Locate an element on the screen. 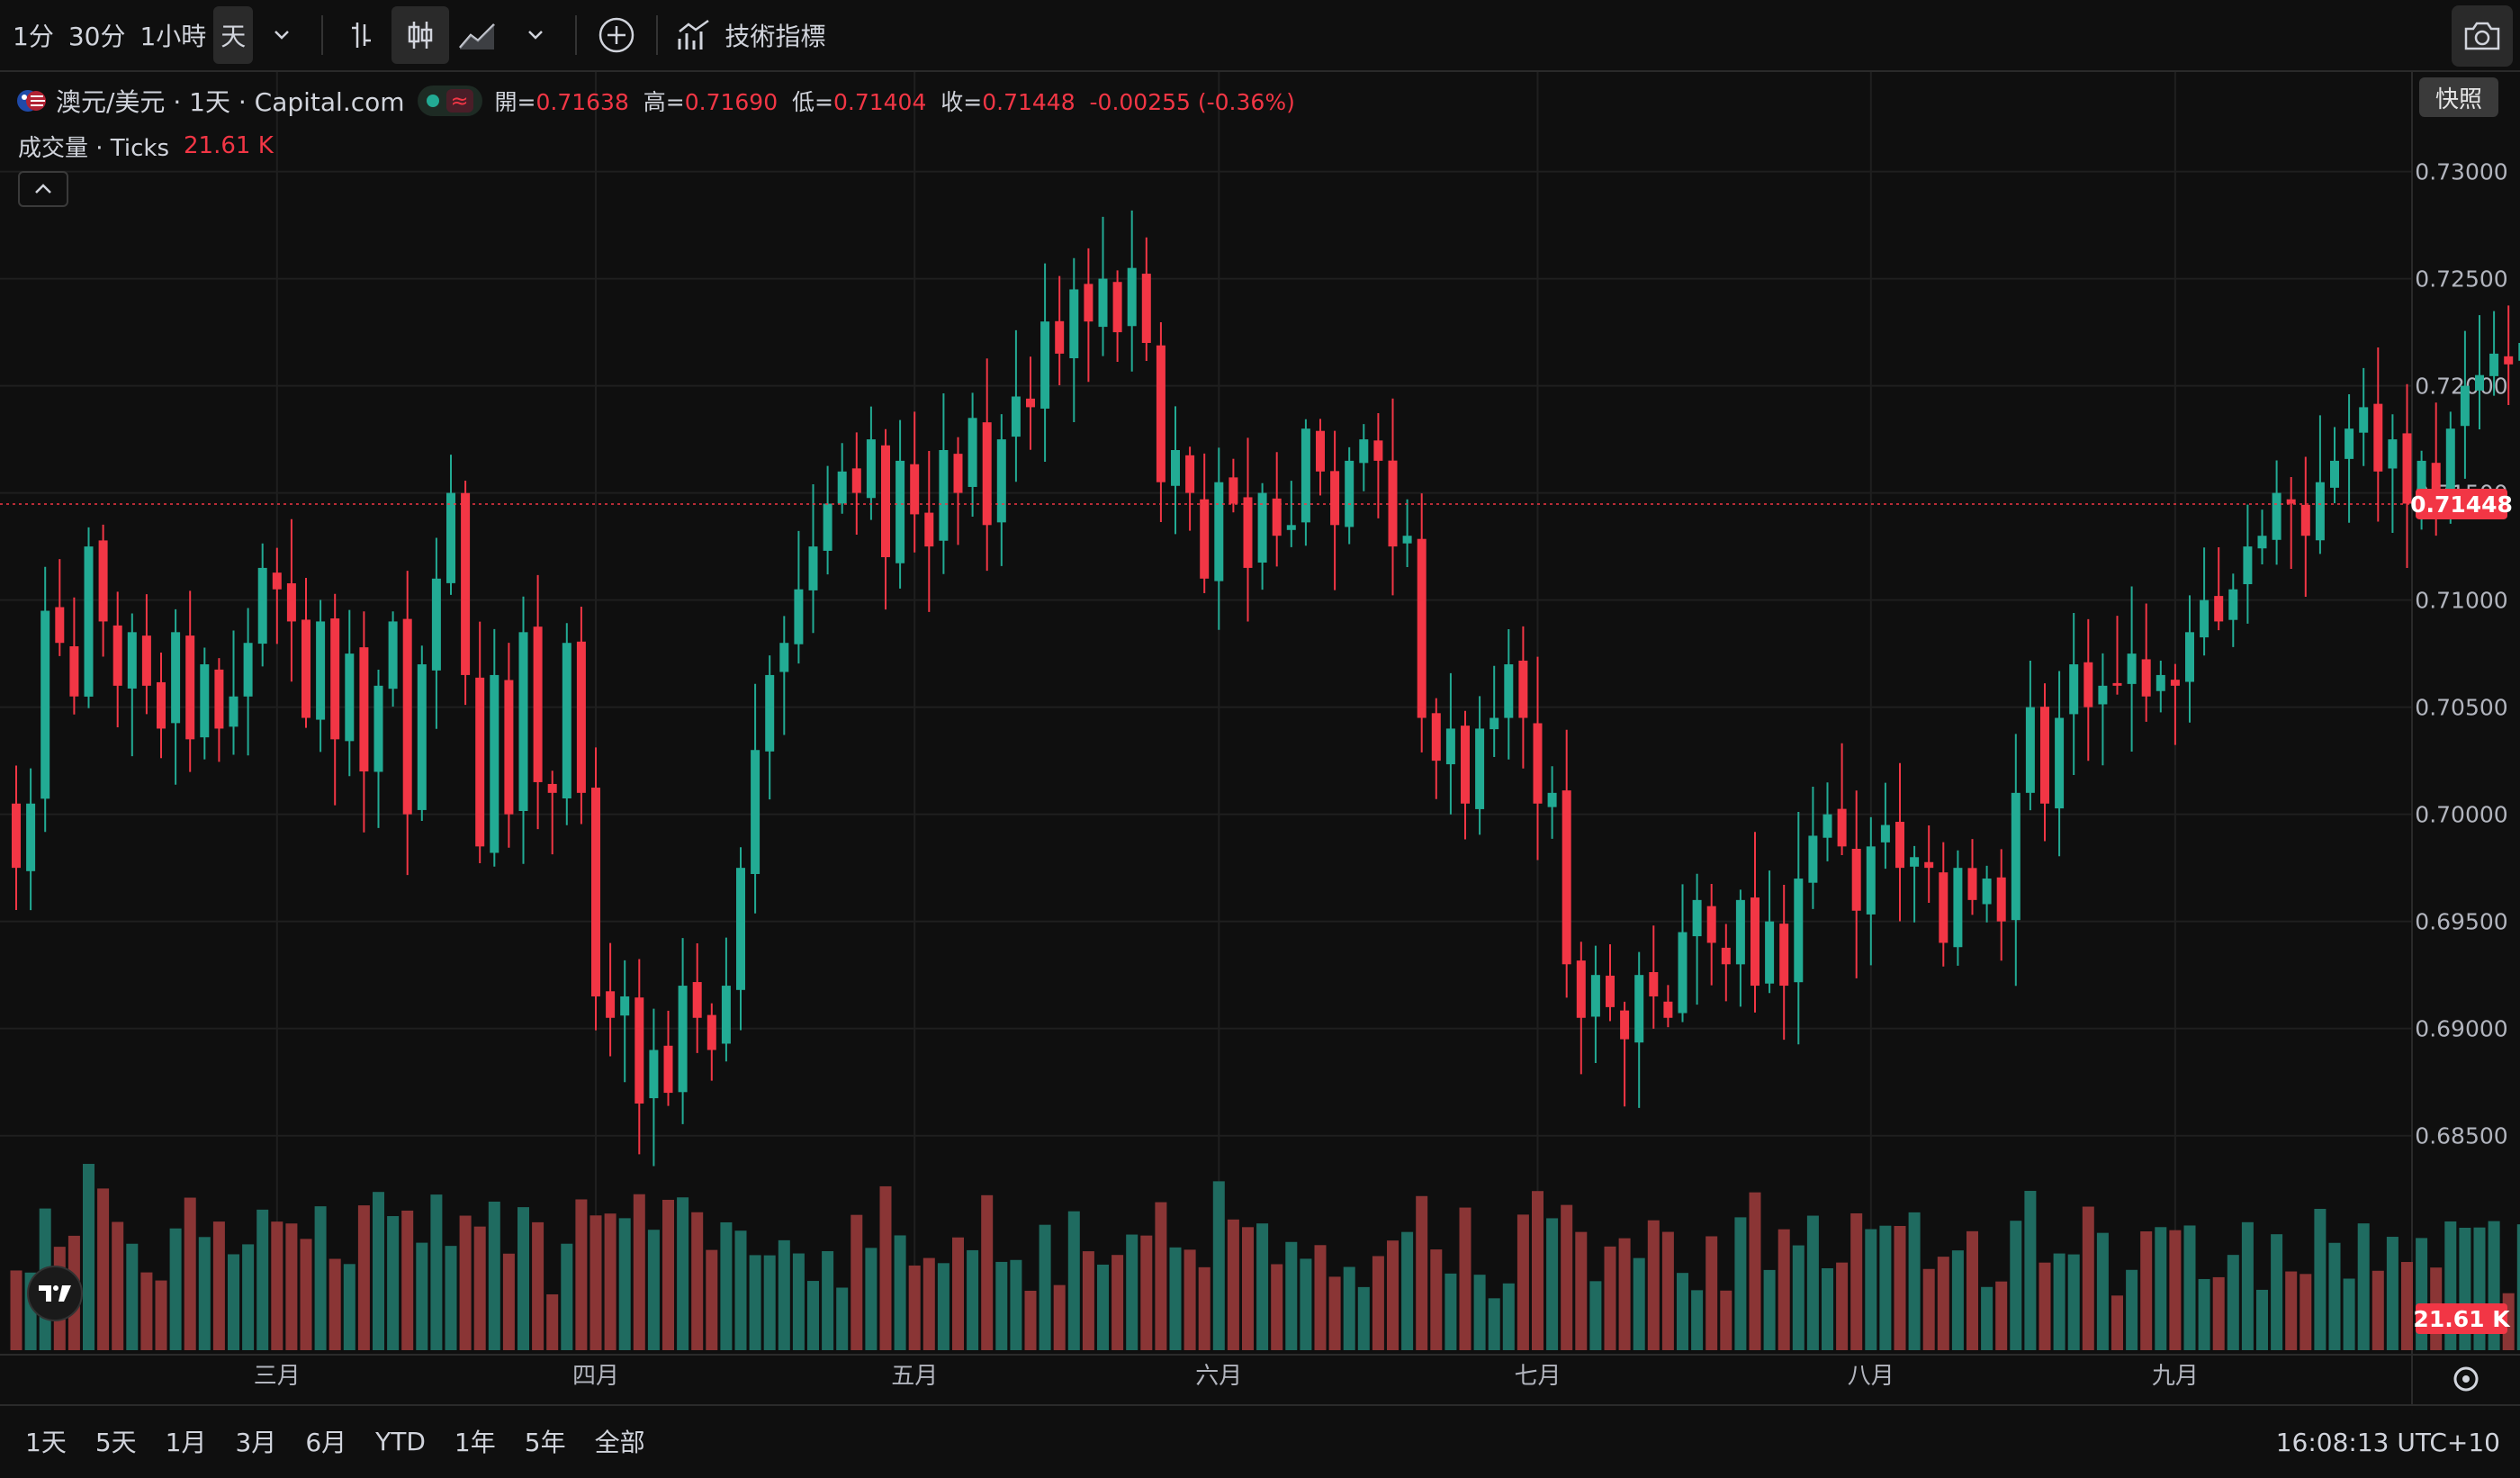  indicators-button: 技術指標 is located at coordinates (750, 35).